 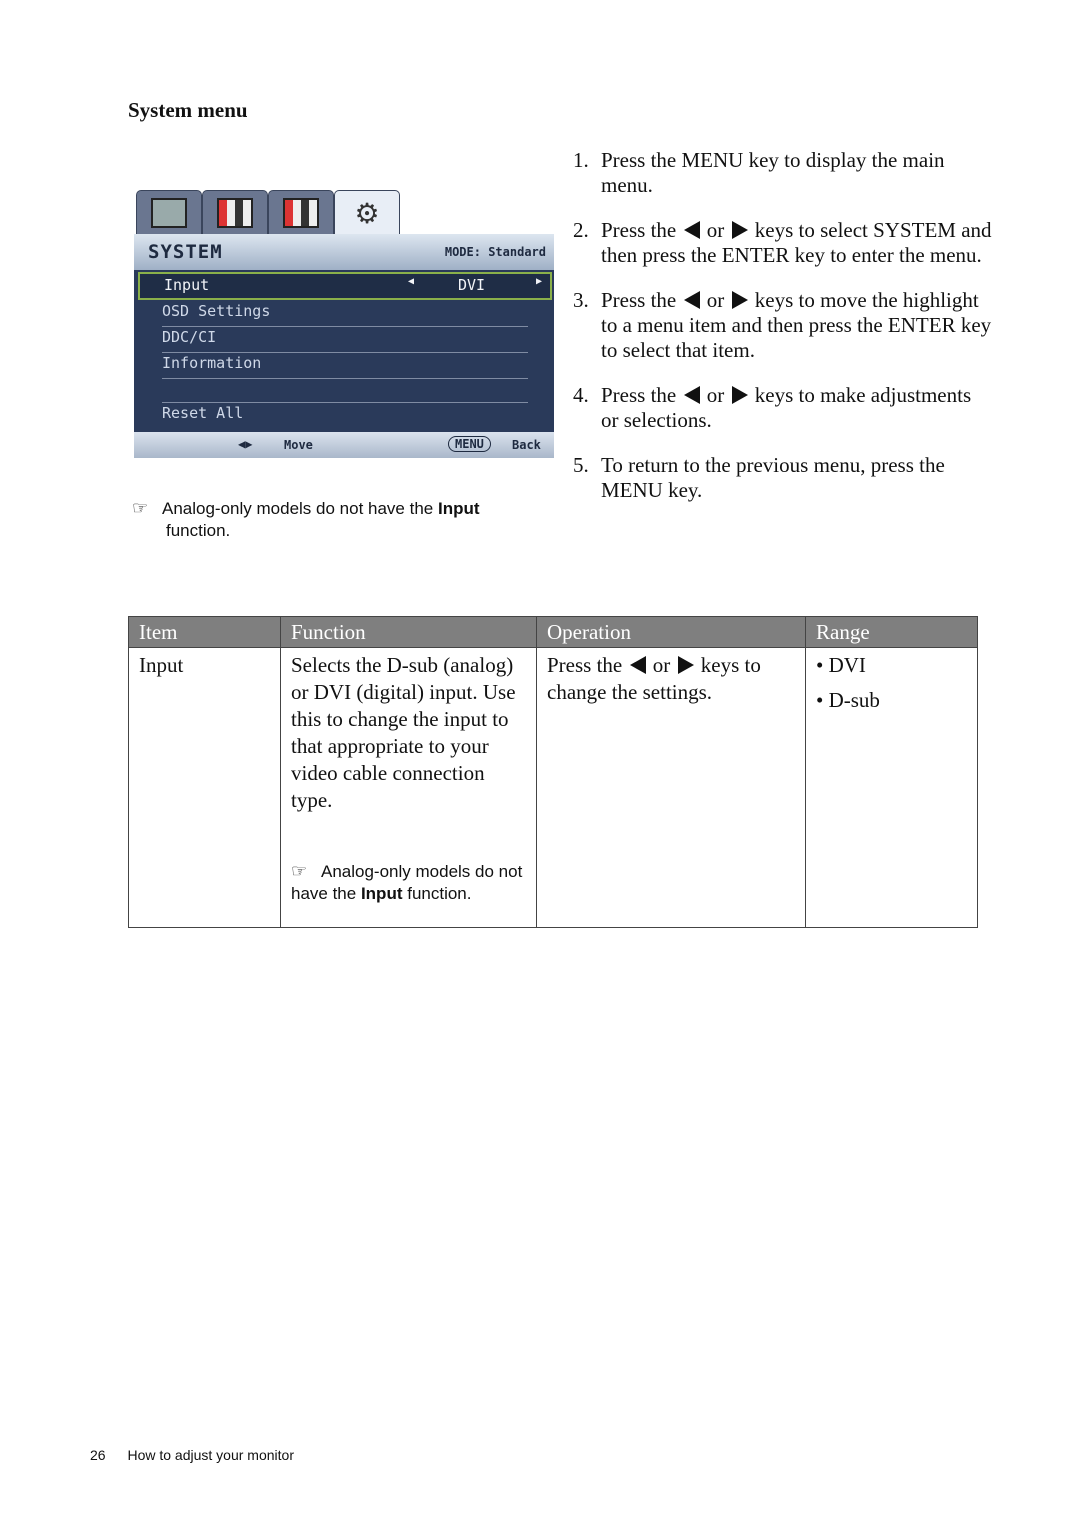 I want to click on osd-tabs: ⚙, so click(x=344, y=212).